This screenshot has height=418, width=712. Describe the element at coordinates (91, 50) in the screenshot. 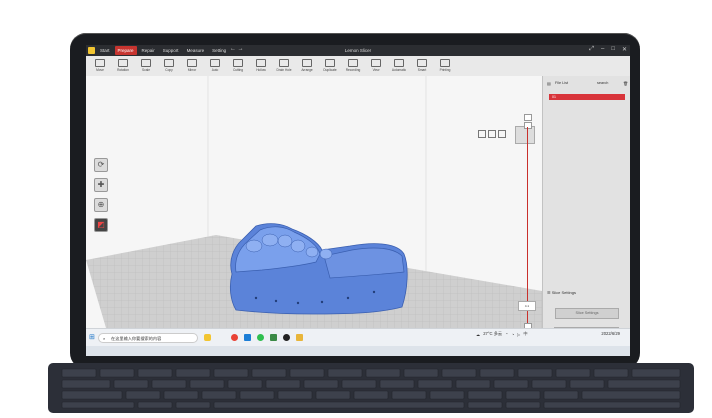

I see `app-logo-icon` at that location.